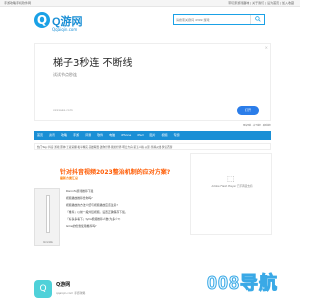 Image resolution: width=320 pixels, height=300 pixels. Describe the element at coordinates (115, 172) in the screenshot. I see `banner-title: 针对抖音视频2023整治机制的应对方案?` at that location.